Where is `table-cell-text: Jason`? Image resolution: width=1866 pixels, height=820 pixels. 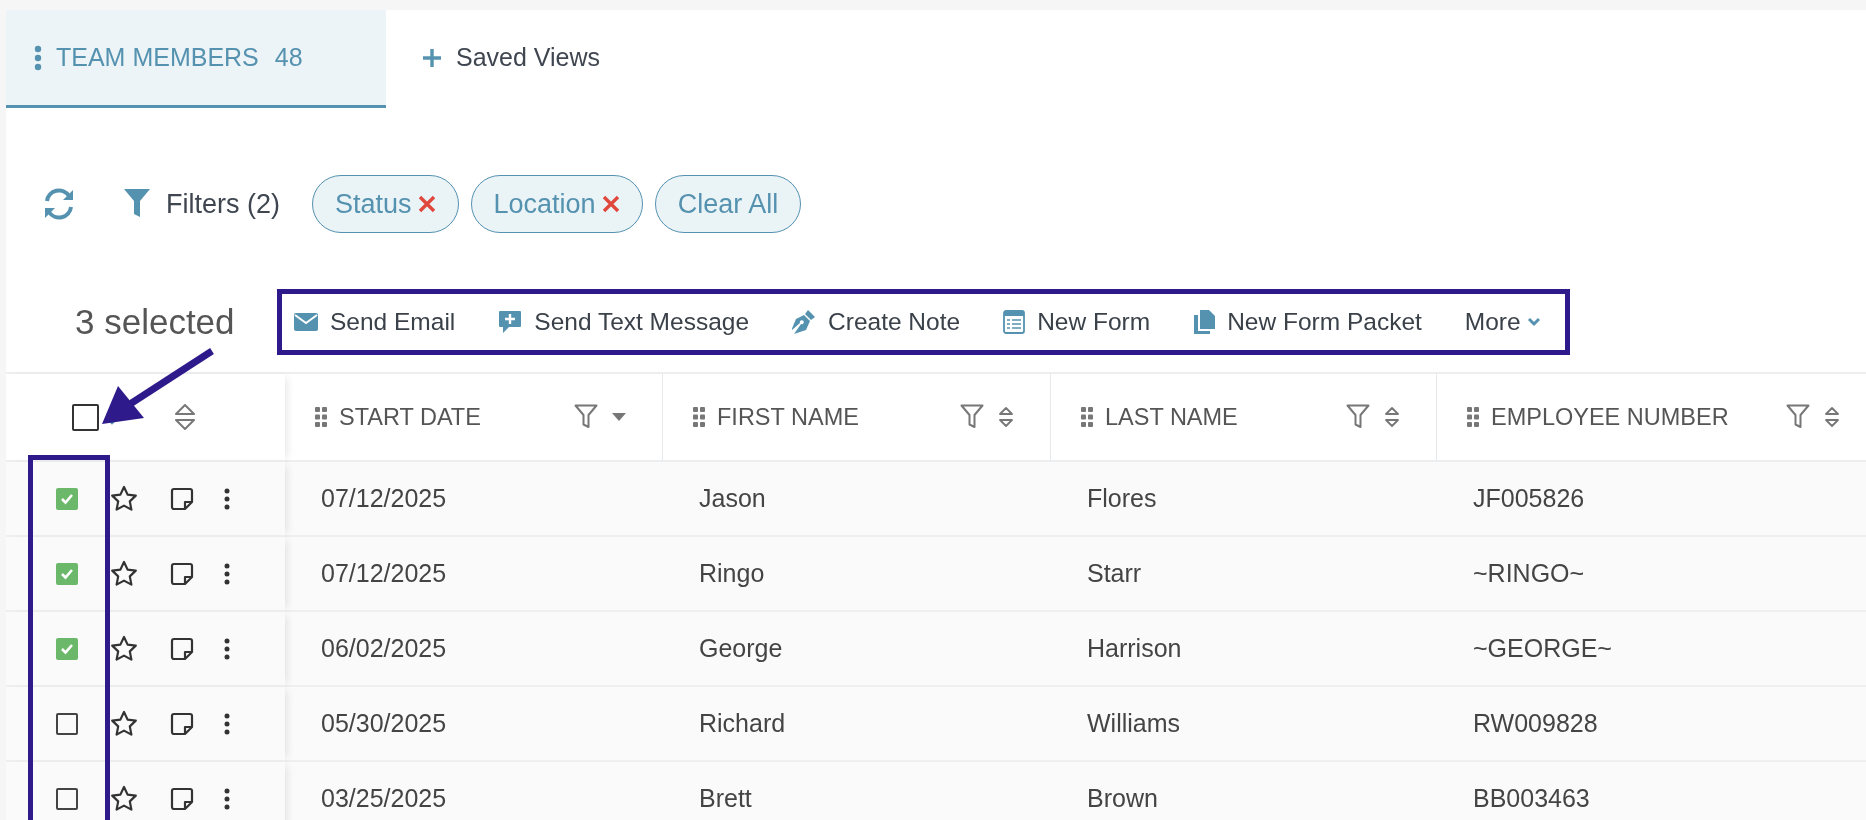 table-cell-text: Jason is located at coordinates (732, 498).